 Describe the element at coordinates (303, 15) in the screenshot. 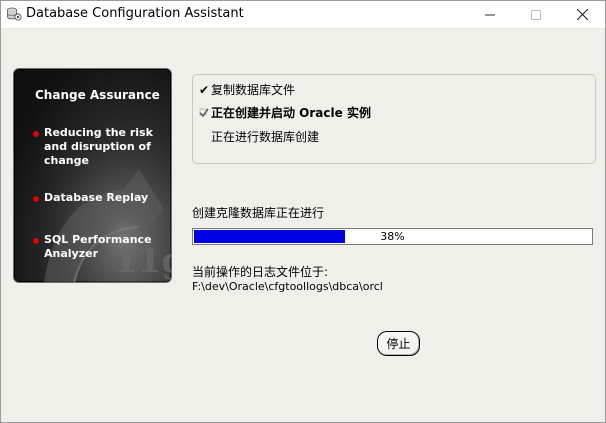

I see `title-bar: Database Configuration Assistant` at that location.